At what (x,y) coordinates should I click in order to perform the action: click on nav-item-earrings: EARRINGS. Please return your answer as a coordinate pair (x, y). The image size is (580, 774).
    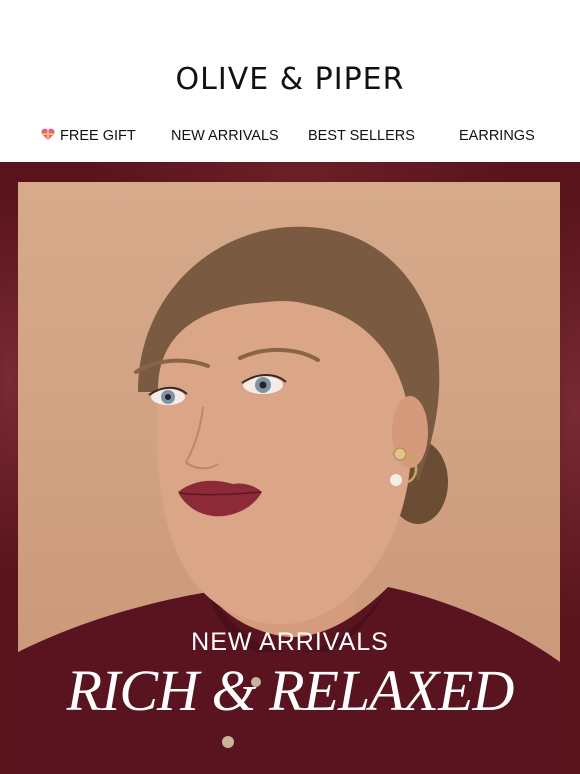
    Looking at the image, I should click on (497, 136).